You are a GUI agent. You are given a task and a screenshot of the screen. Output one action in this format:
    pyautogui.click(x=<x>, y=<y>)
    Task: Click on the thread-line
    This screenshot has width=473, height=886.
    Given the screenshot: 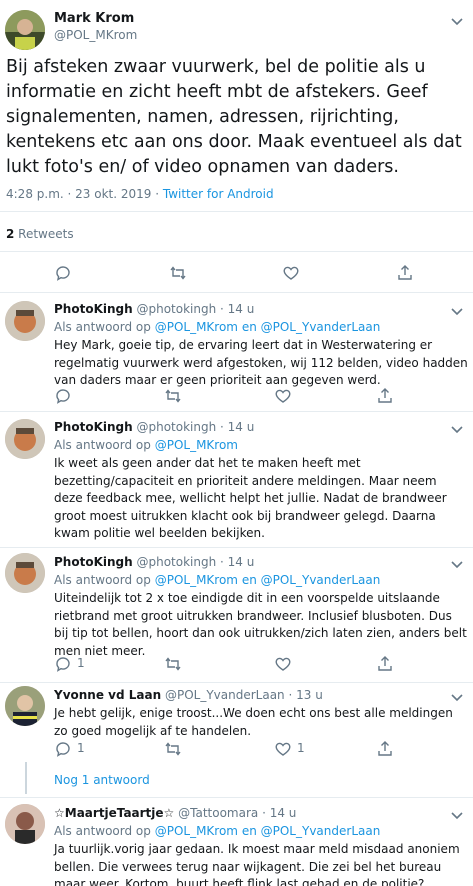 What is the action you would take?
    pyautogui.click(x=26, y=778)
    